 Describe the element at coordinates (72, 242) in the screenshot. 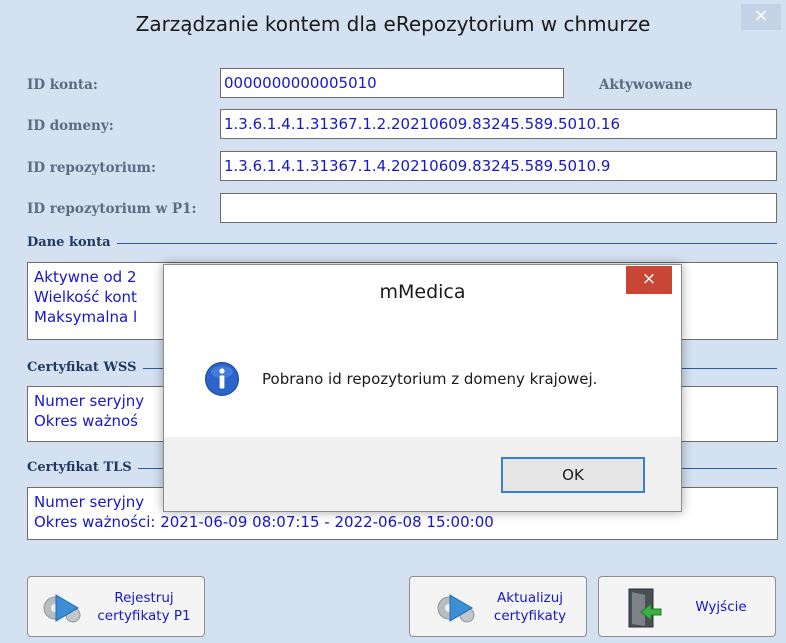

I see `account-data-title: Dane konta` at that location.